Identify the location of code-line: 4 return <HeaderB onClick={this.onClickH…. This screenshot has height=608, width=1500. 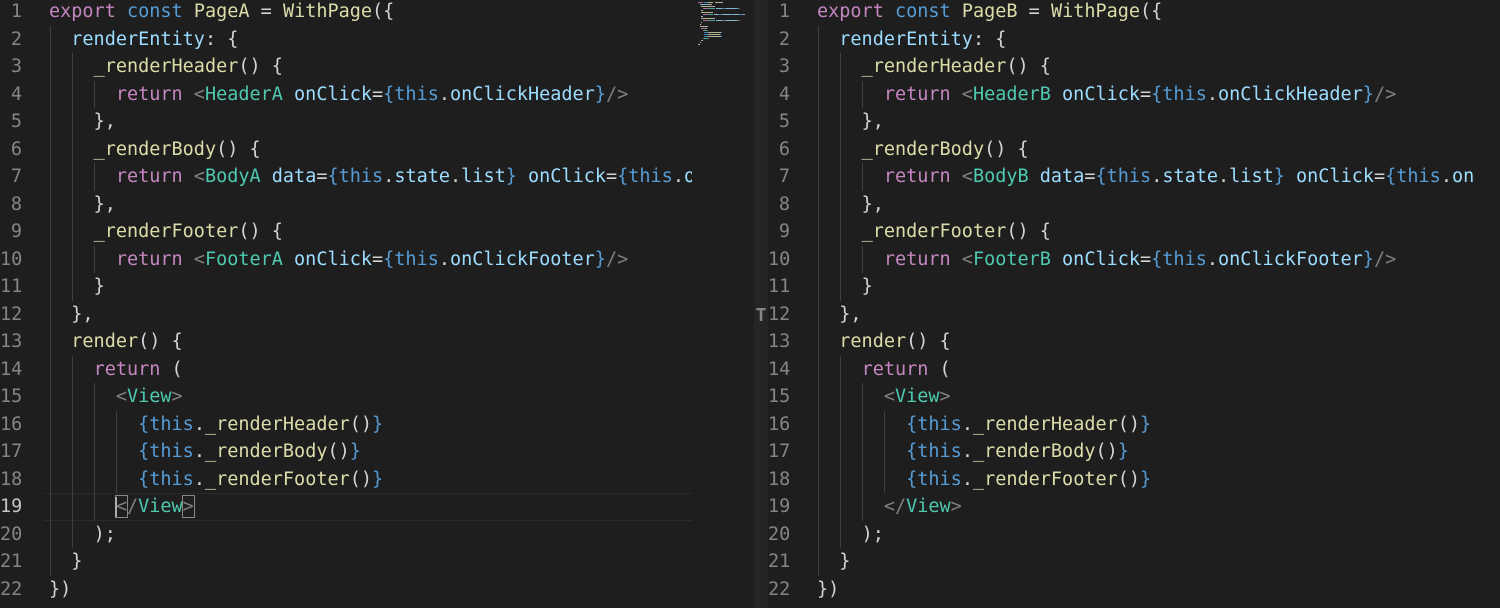
(1134, 95).